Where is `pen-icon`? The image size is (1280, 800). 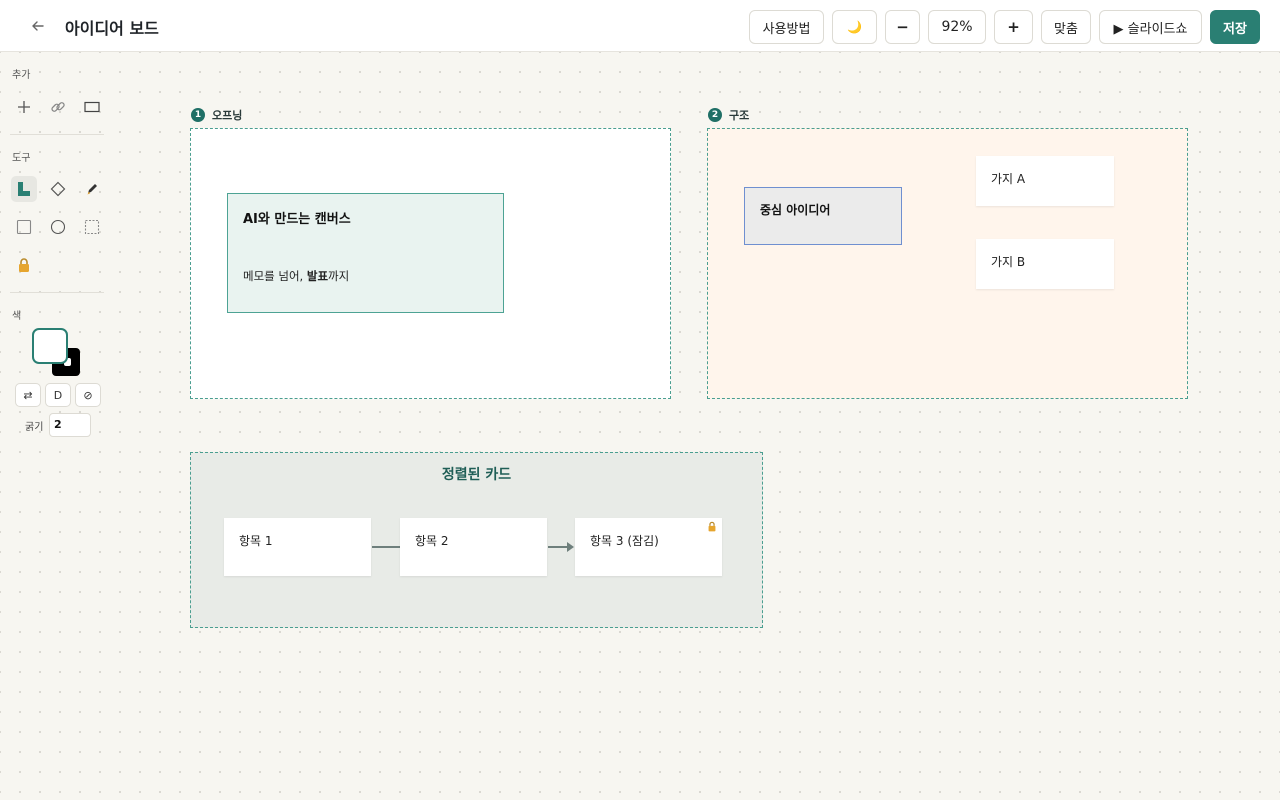
pen-icon is located at coordinates (92, 189).